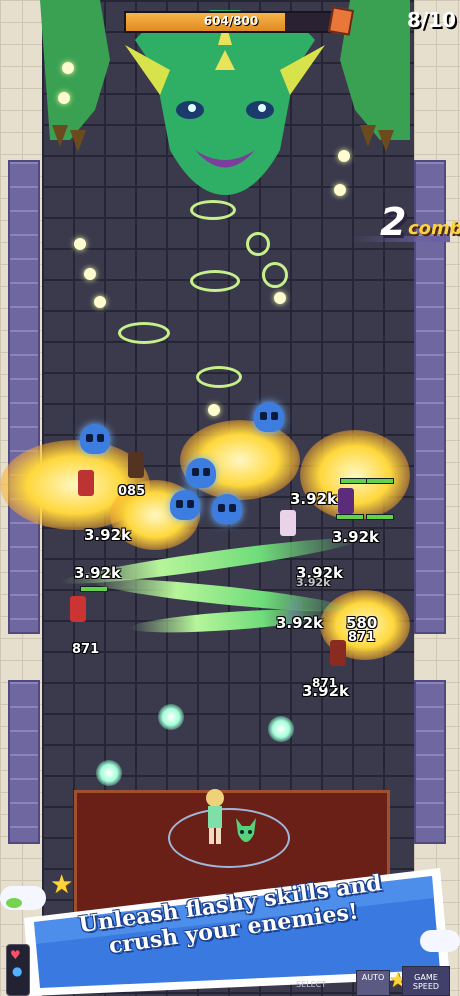  Describe the element at coordinates (17, 971) in the screenshot. I see `mana-drop-icon: ●` at that location.